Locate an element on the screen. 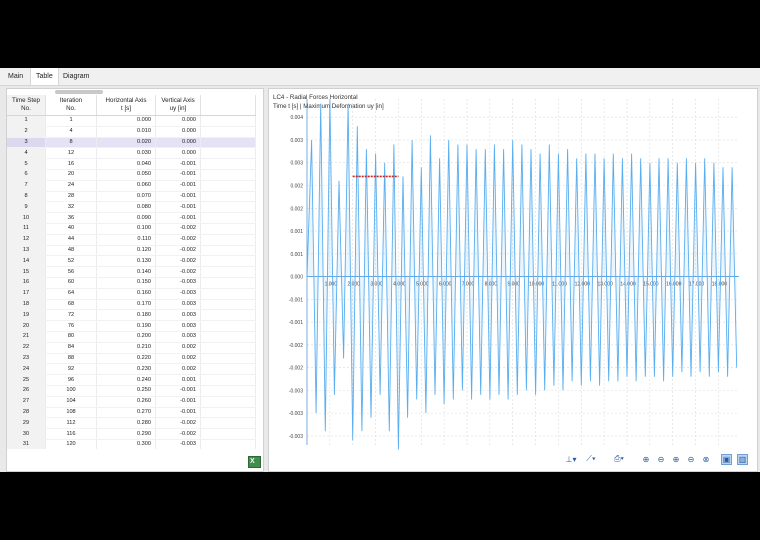 The image size is (760, 540). cell-time: 0.290 is located at coordinates (126, 434).